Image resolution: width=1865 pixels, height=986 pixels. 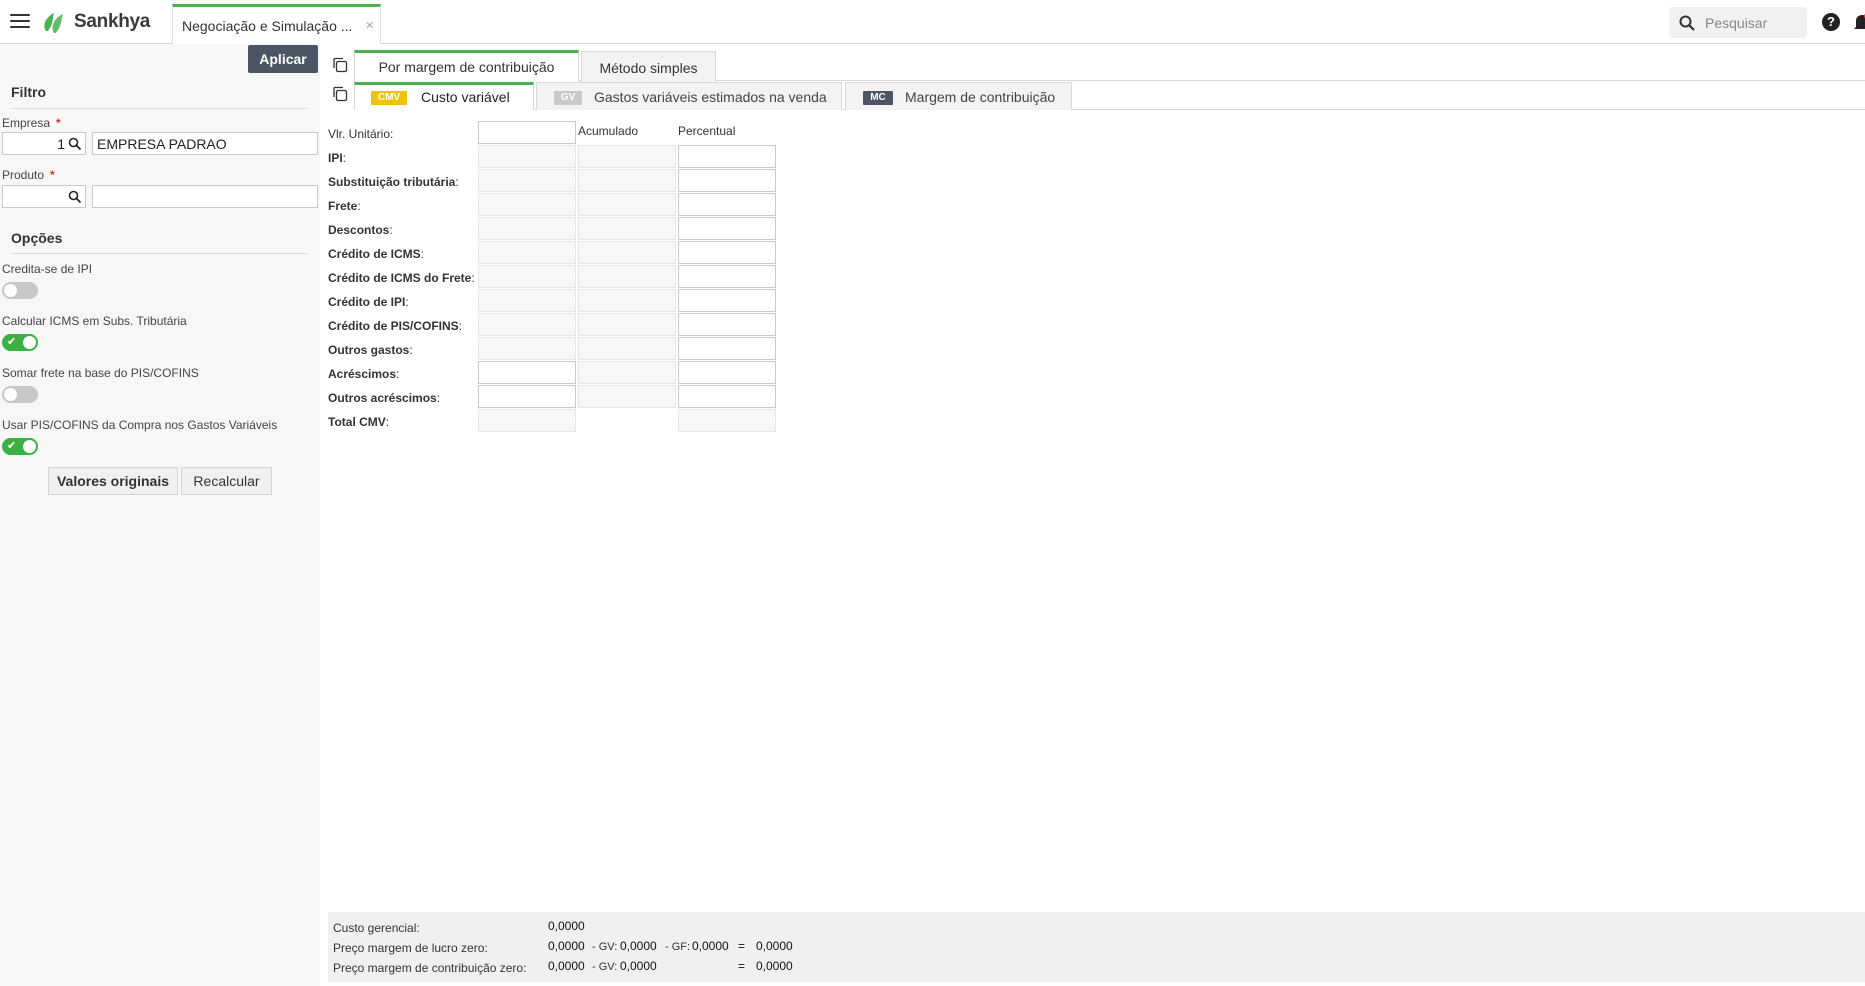 I want to click on row-label: IPI:, so click(x=337, y=158).